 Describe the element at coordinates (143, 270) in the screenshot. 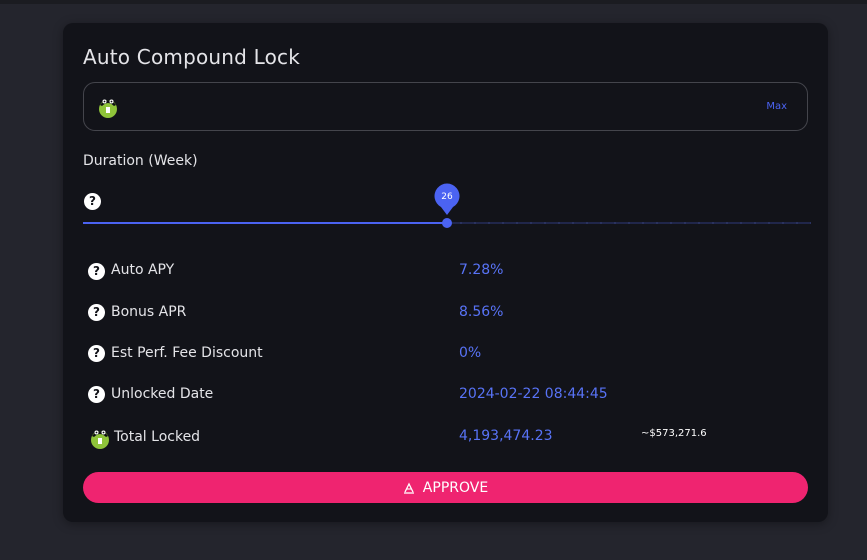

I see `auto-apy-label: Auto APY` at that location.